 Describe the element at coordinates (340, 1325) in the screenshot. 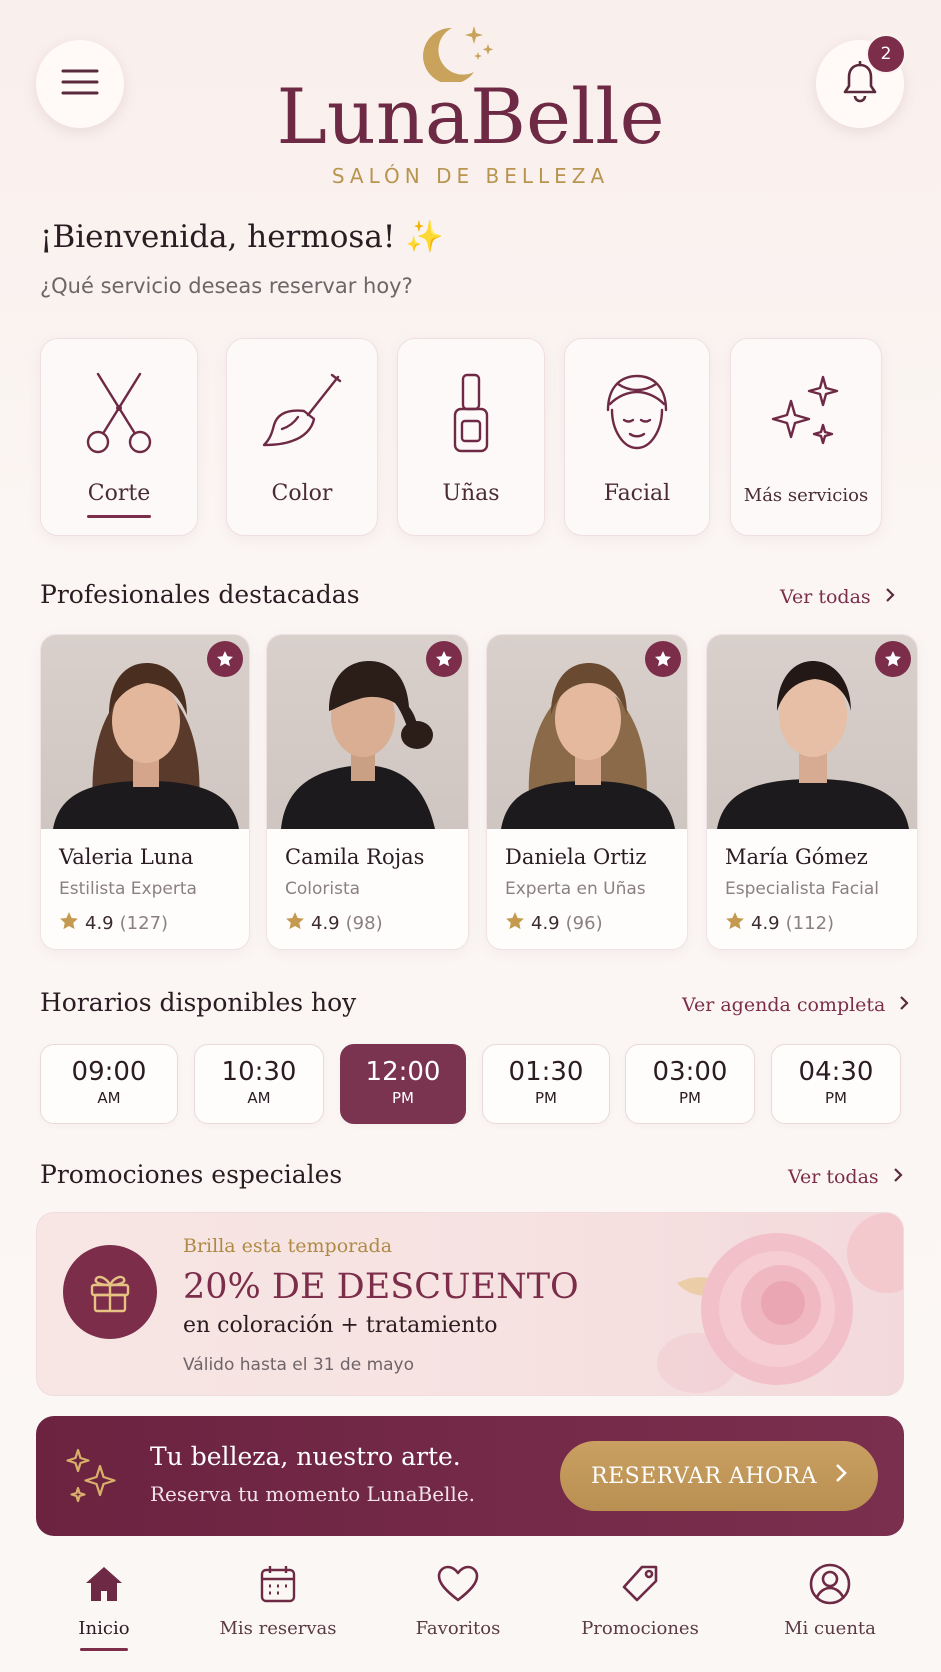

I see `promo-detail: en coloración + tratamiento` at that location.